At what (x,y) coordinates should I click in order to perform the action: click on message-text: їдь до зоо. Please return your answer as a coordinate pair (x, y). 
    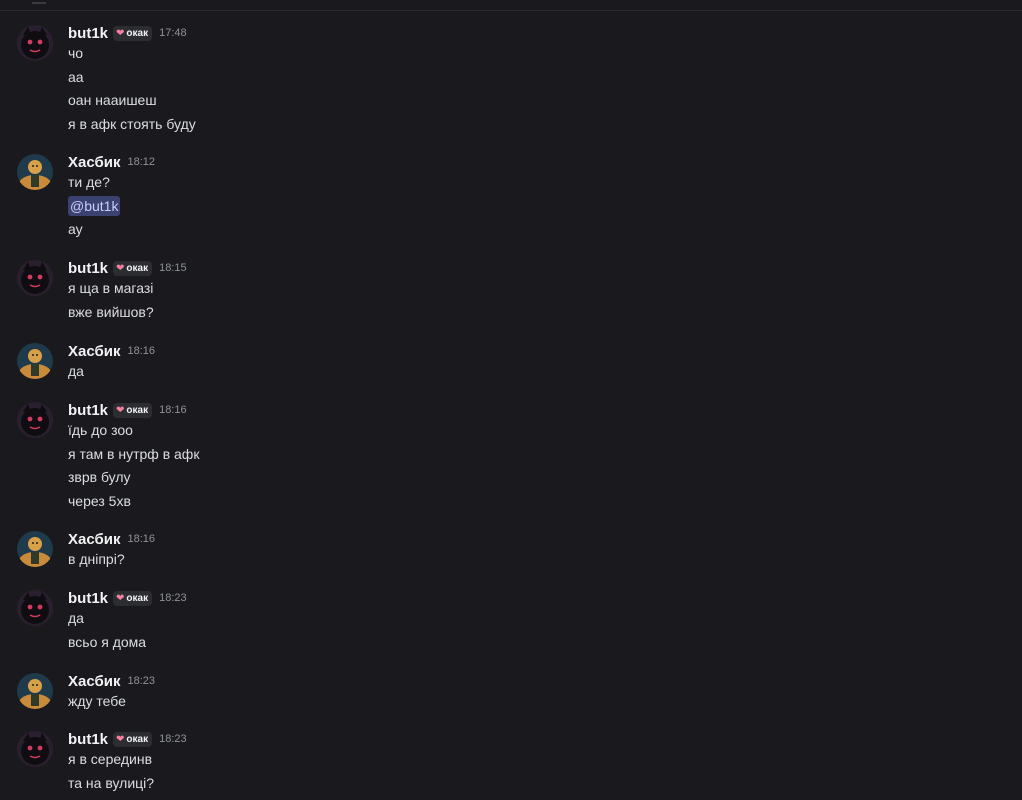
    Looking at the image, I should click on (100, 430).